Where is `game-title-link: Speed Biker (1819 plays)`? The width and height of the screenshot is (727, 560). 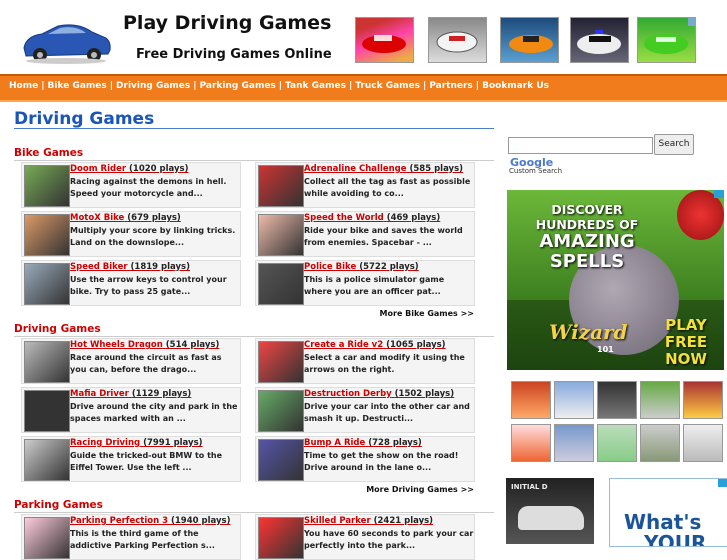
game-title-link: Speed Biker (1819 plays) is located at coordinates (130, 267).